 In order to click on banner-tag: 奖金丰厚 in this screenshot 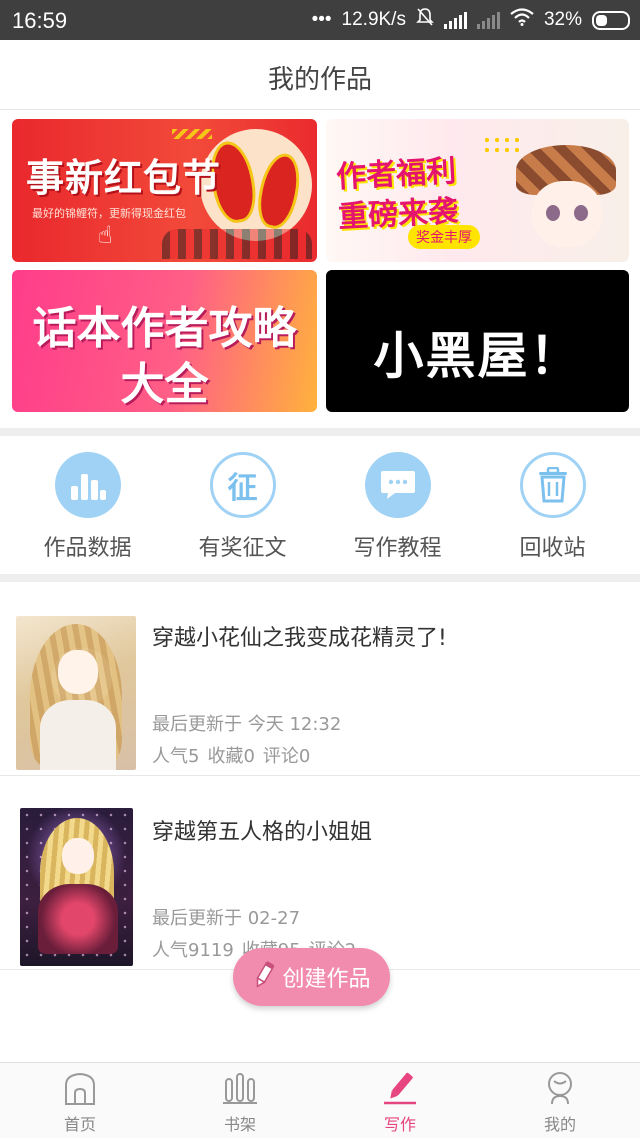, I will do `click(444, 237)`.